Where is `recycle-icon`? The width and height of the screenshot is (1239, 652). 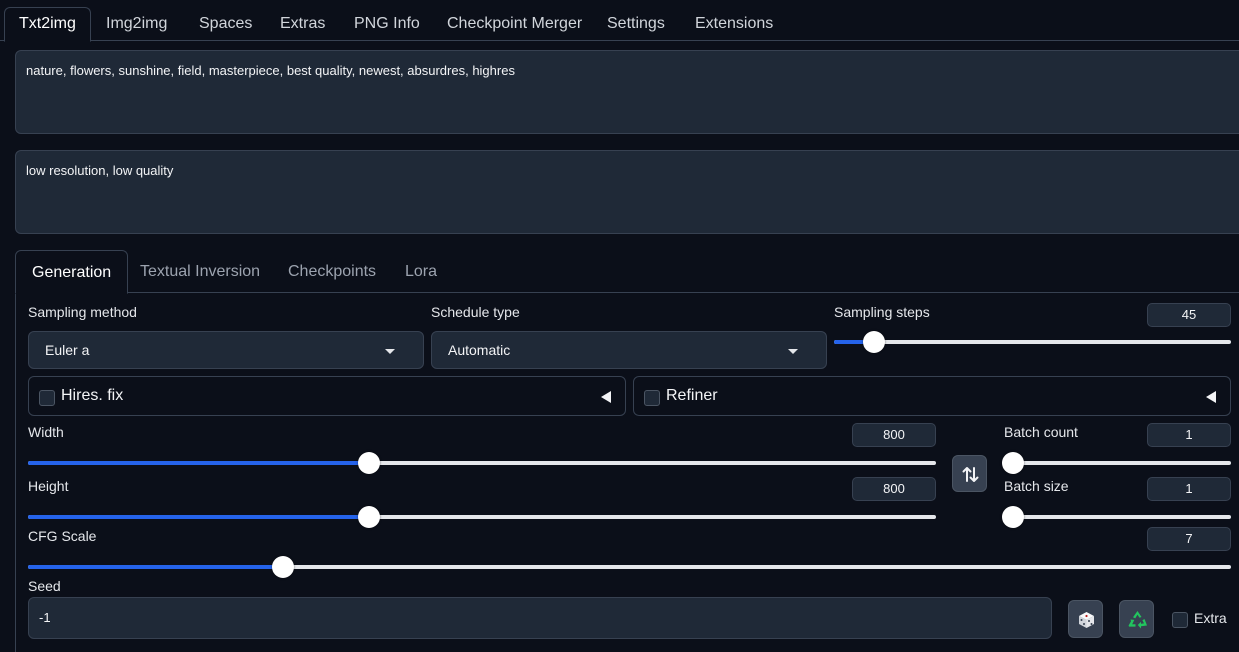
recycle-icon is located at coordinates (1137, 620).